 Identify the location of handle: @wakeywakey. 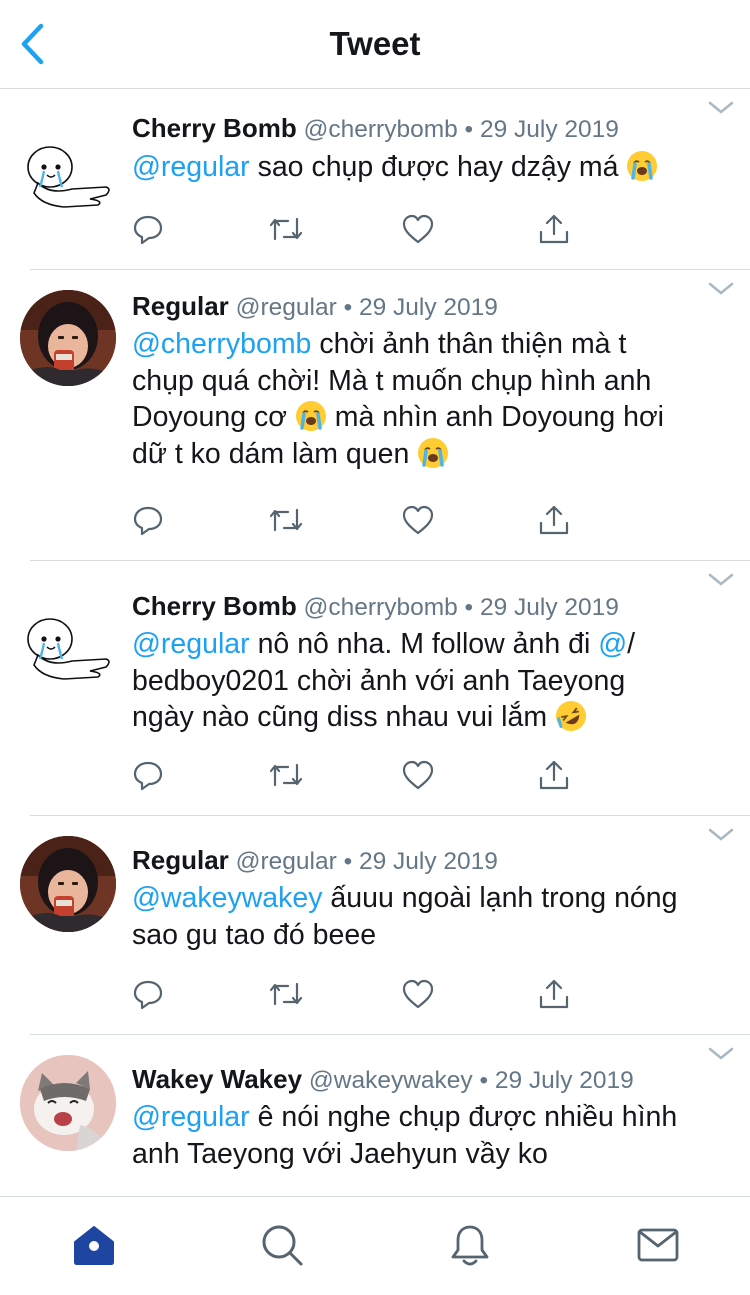
(391, 1080).